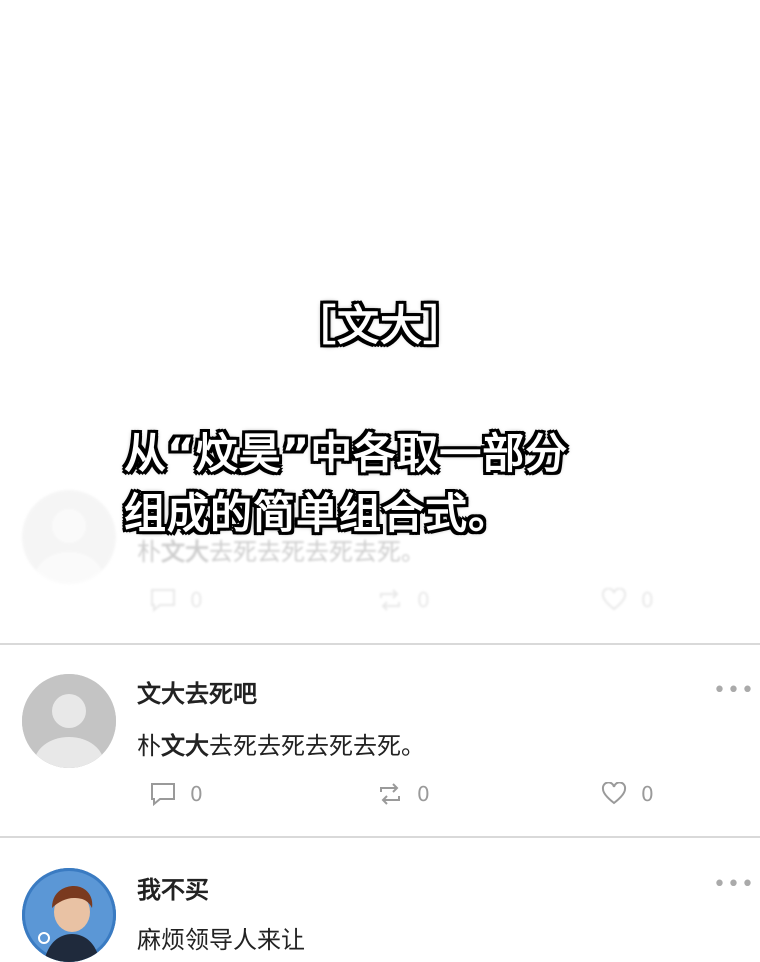  What do you see at coordinates (197, 691) in the screenshot?
I see `post-username: 文大去死吧` at bounding box center [197, 691].